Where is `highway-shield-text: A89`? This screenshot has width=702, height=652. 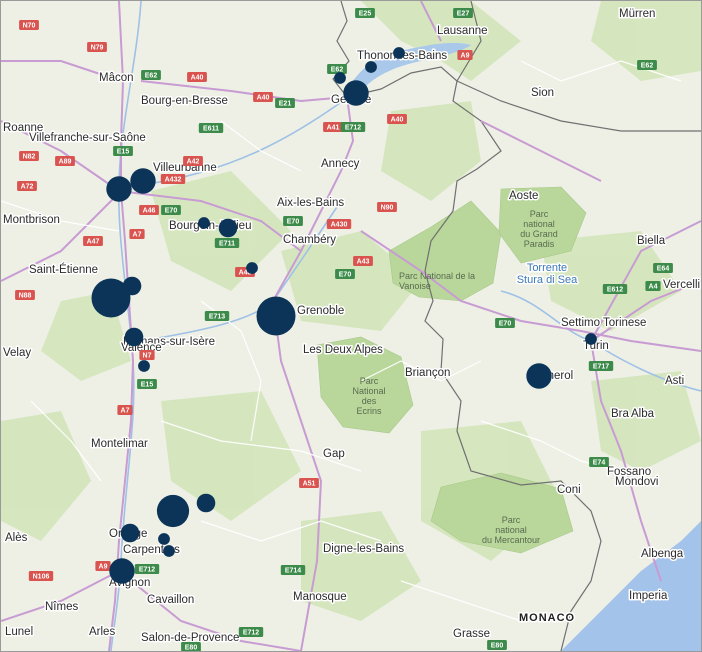 highway-shield-text: A89 is located at coordinates (65, 162).